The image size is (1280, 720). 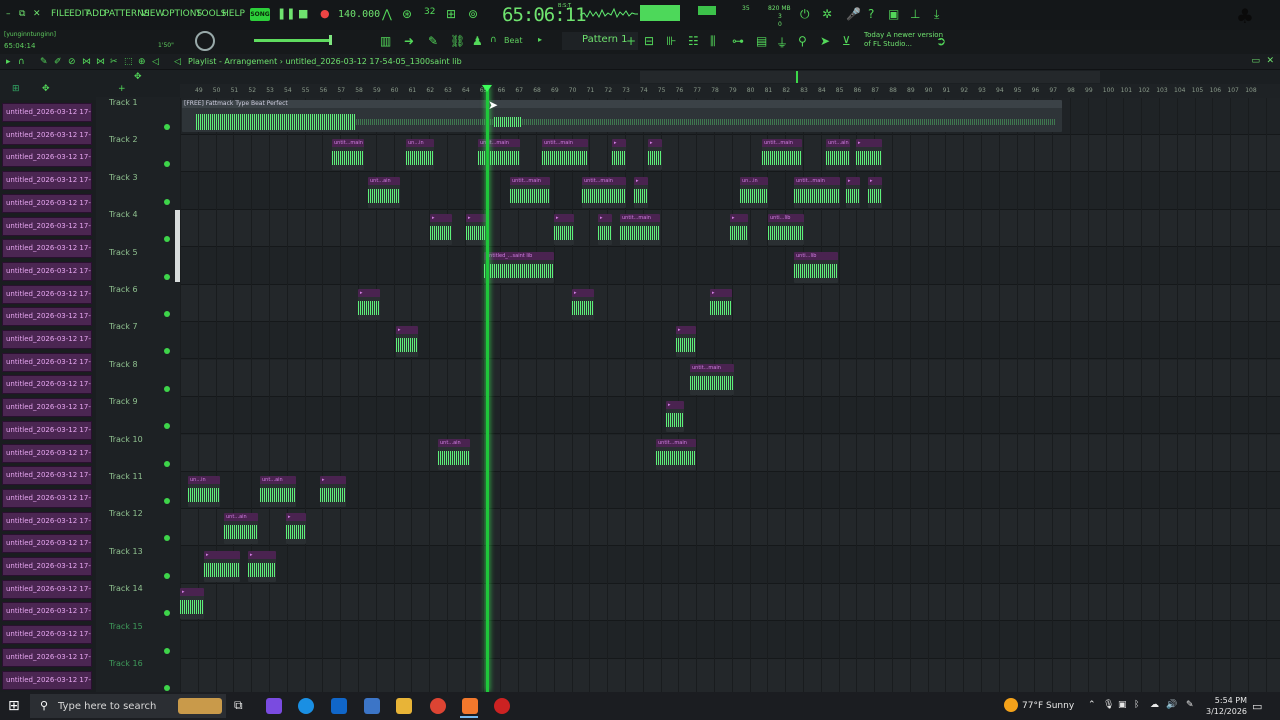 I want to click on audio-clip-main-beat: [FREE] Fattmack Type Beat Perfect, so click(x=622, y=116).